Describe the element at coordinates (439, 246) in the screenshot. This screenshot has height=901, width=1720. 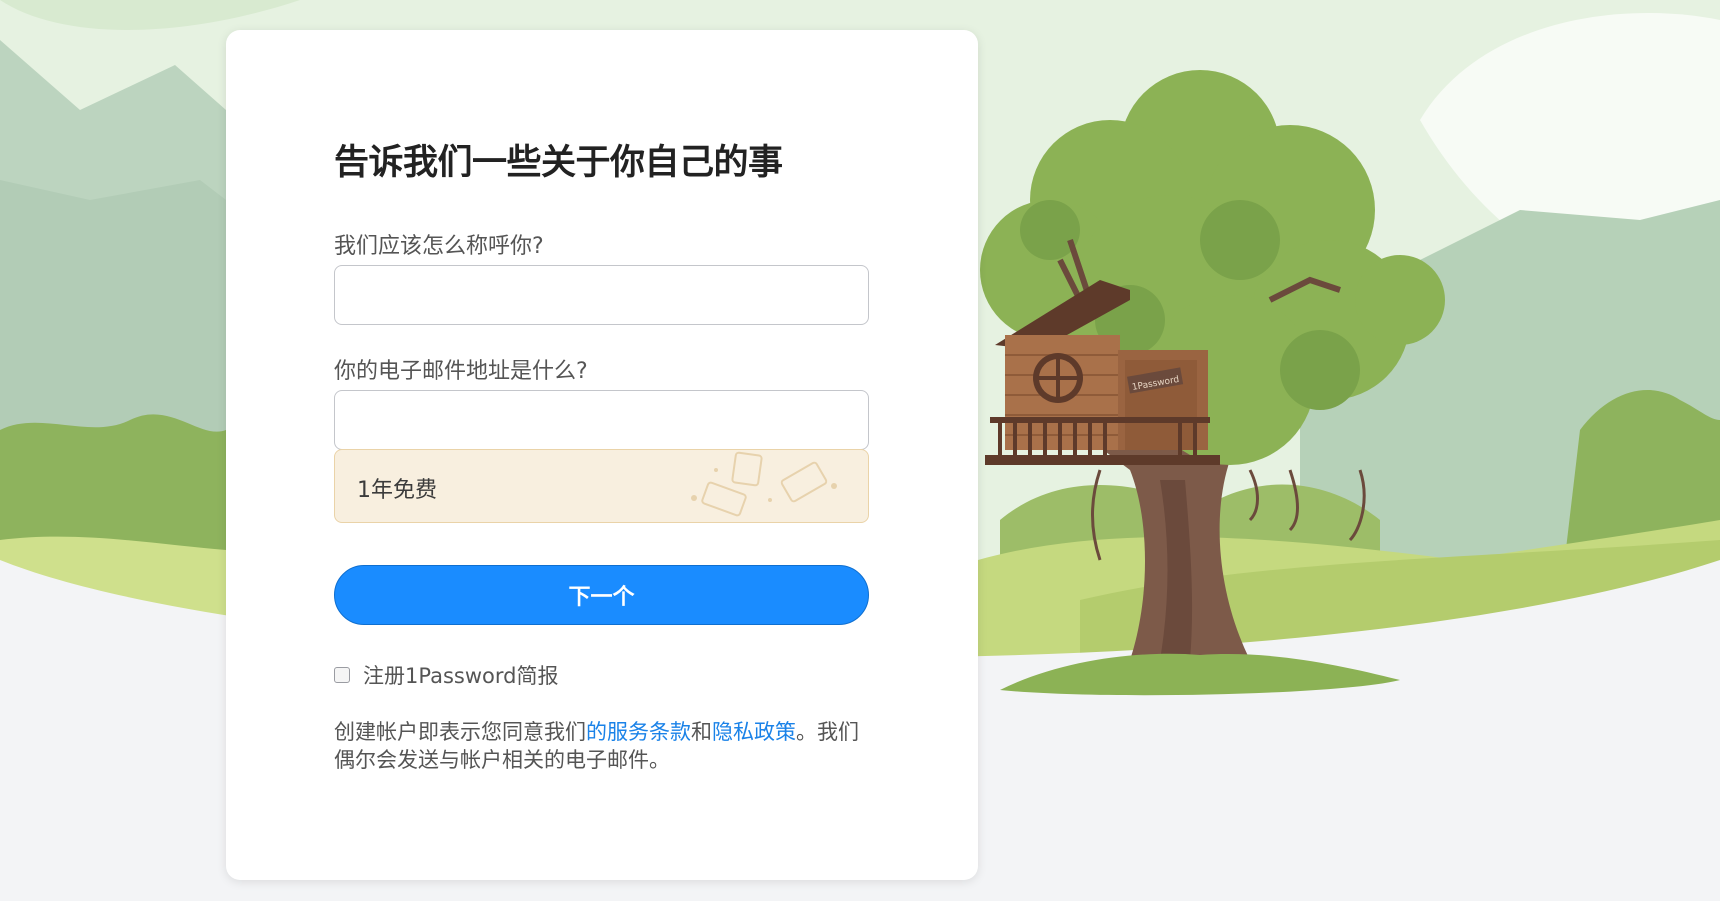
I see `name-label: 我们应该怎么称呼你?` at that location.